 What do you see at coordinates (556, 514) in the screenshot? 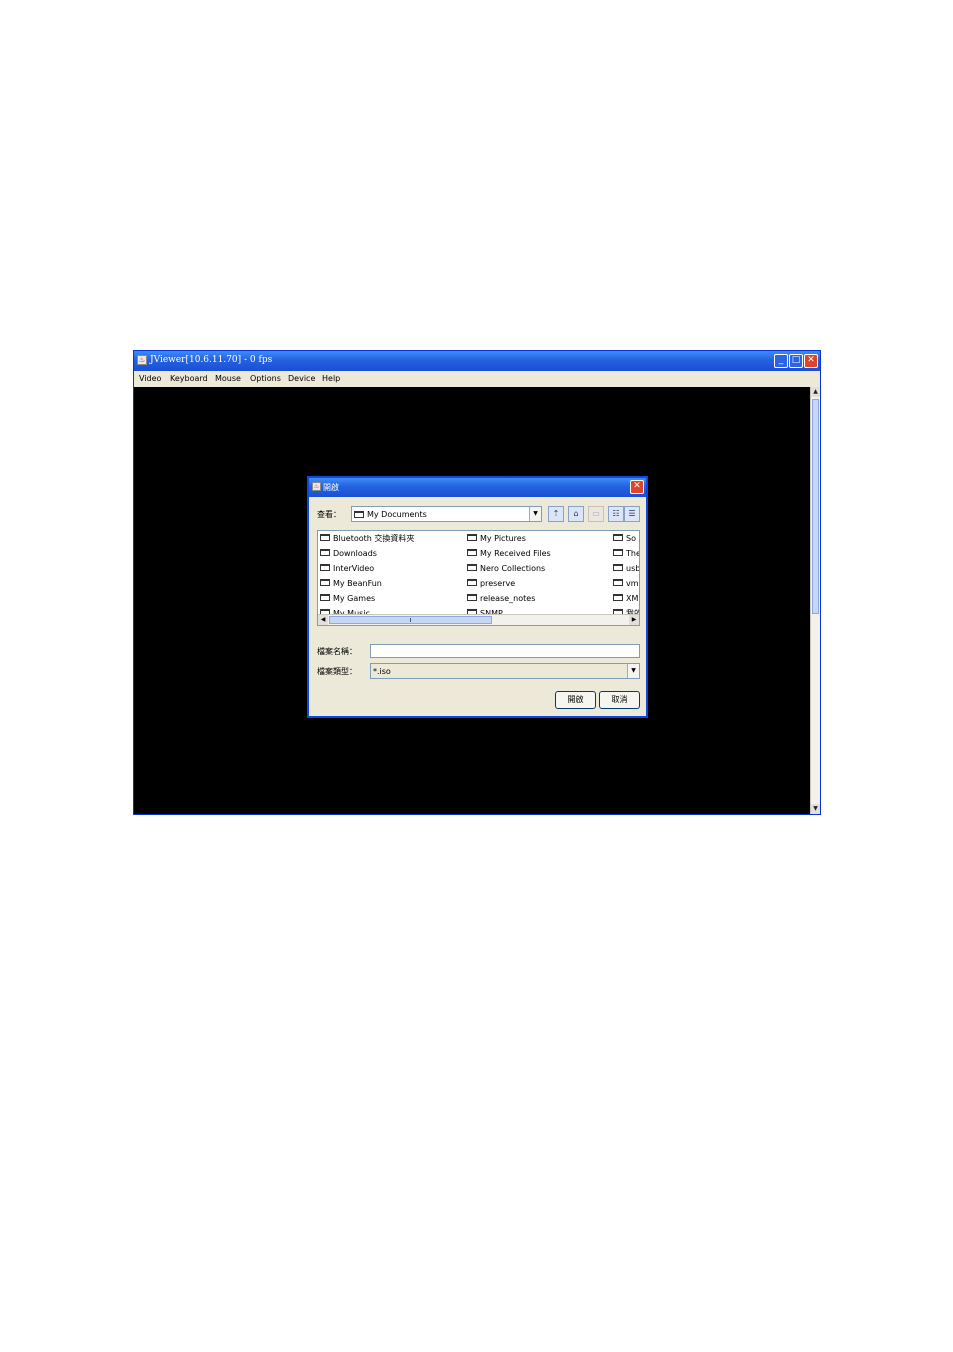
I see `up-folder-icon: ⇡` at bounding box center [556, 514].